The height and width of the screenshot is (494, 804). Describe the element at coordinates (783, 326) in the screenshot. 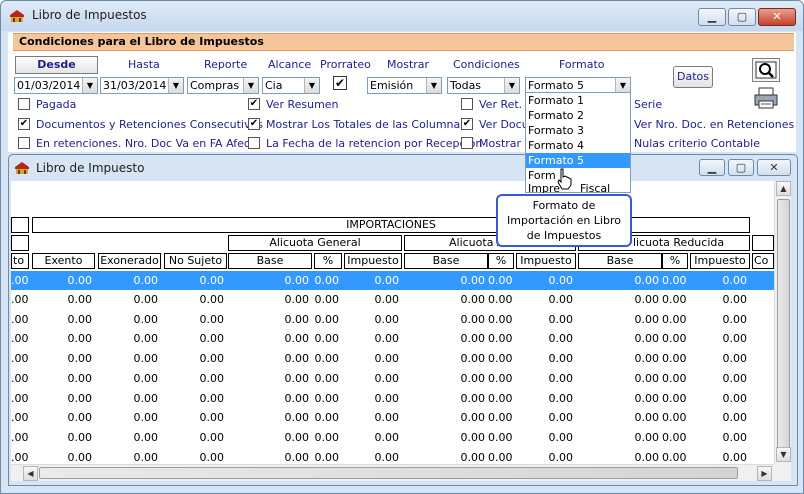

I see `vertical-scroll-thumb` at that location.